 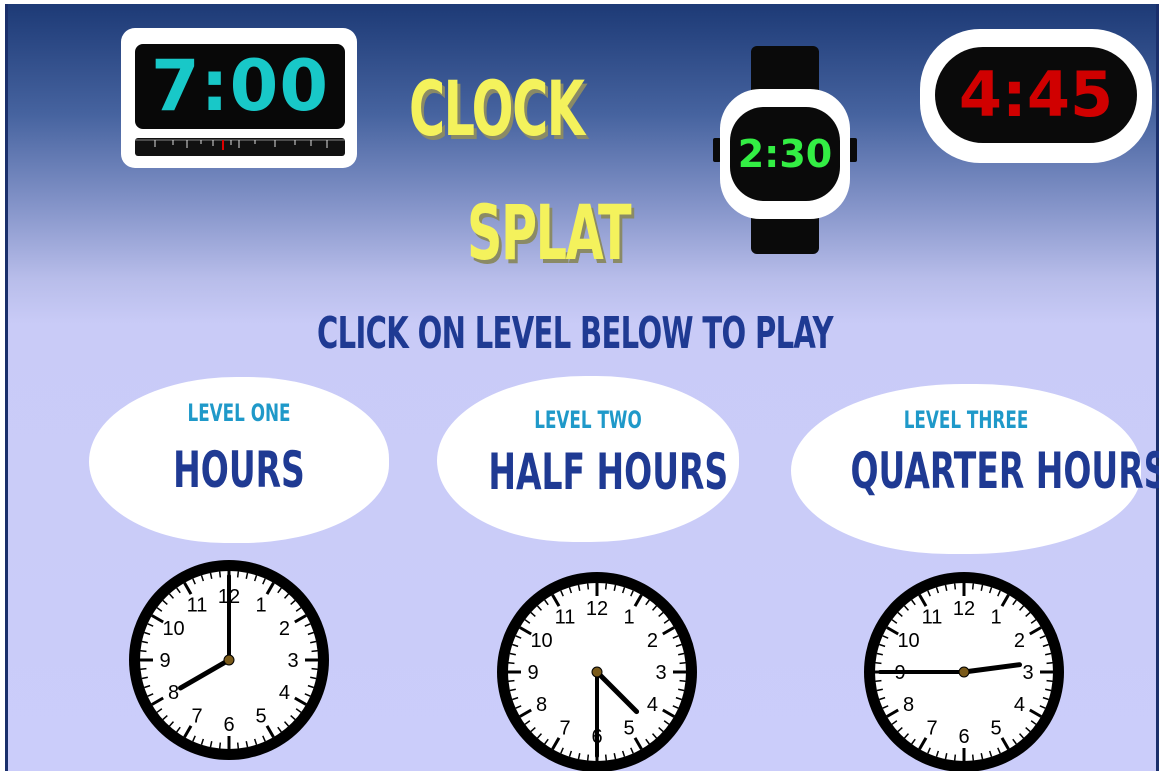 What do you see at coordinates (549, 232) in the screenshot?
I see `title-splat: SPLAT` at bounding box center [549, 232].